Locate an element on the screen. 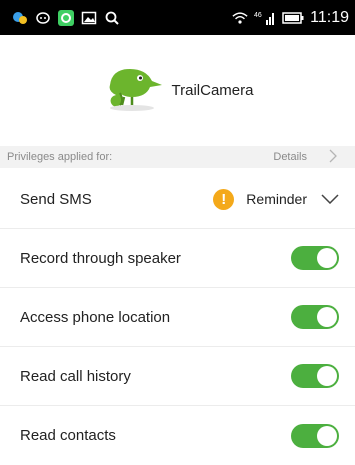 The width and height of the screenshot is (355, 465). permission-label: Access phone location is located at coordinates (95, 317).